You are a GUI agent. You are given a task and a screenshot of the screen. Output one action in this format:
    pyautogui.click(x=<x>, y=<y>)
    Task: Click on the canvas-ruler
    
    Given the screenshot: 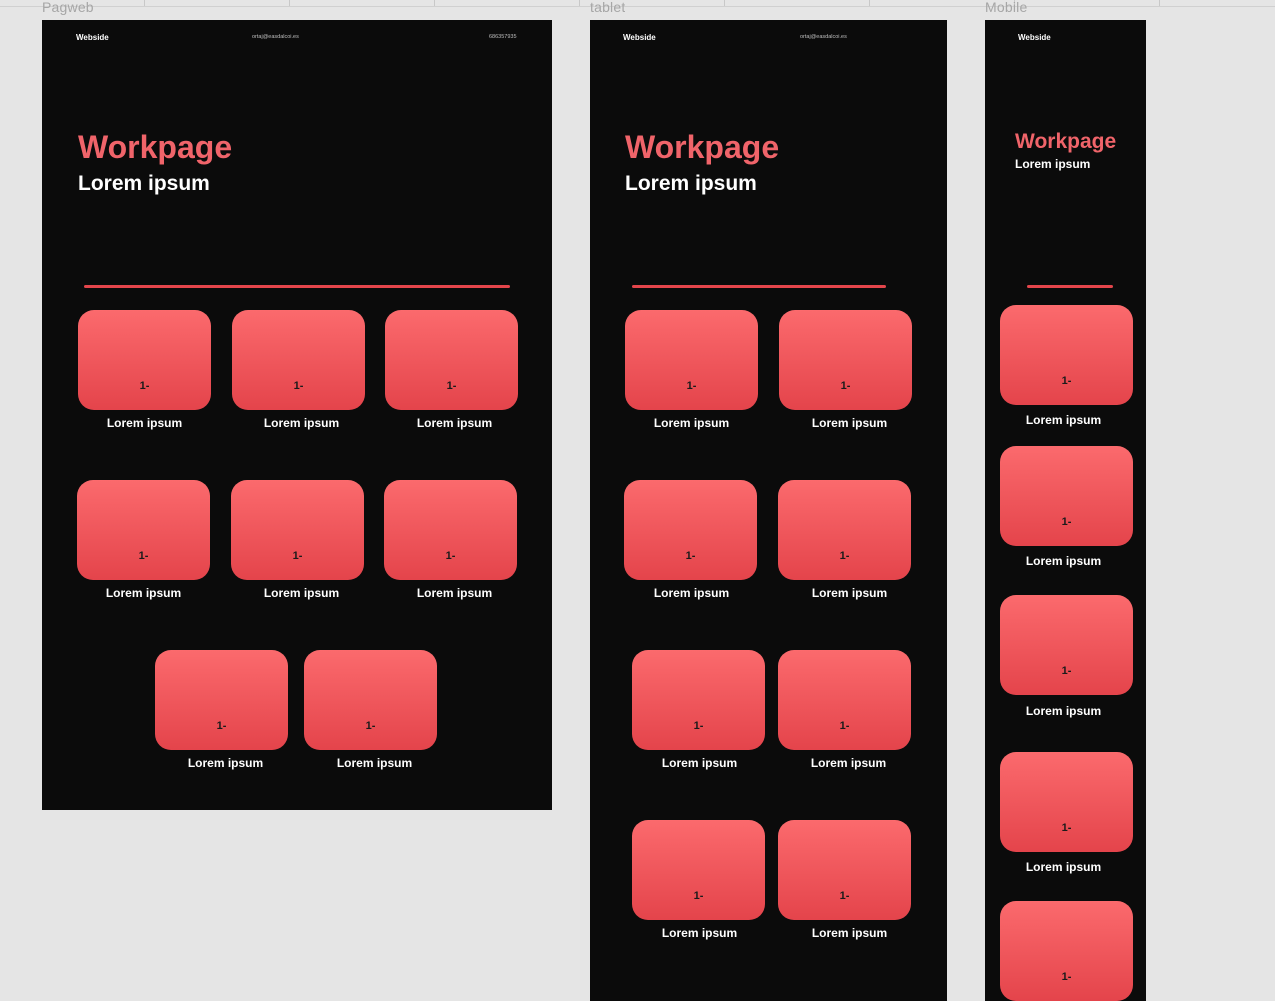 What is the action you would take?
    pyautogui.click(x=637, y=3)
    